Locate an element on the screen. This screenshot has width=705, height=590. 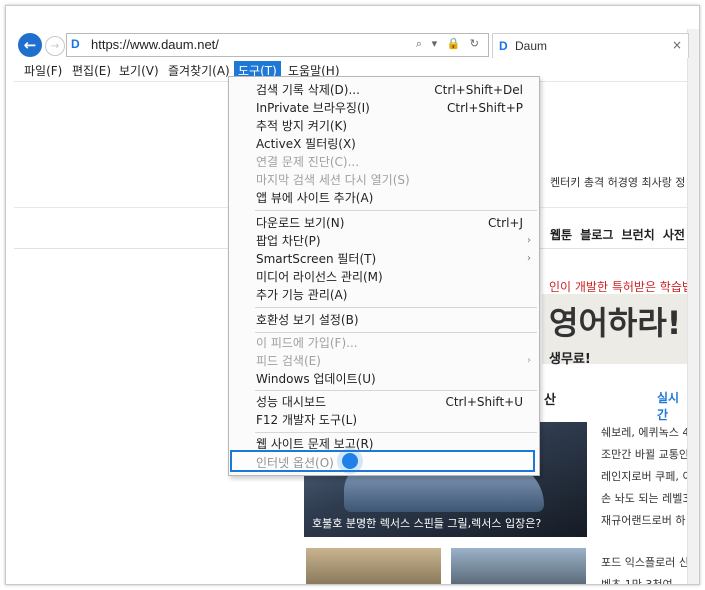
hero-caption: 호불호 분명한 렉서스 스핀들 그릴,렉서스 입장은? is located at coordinates (426, 523).